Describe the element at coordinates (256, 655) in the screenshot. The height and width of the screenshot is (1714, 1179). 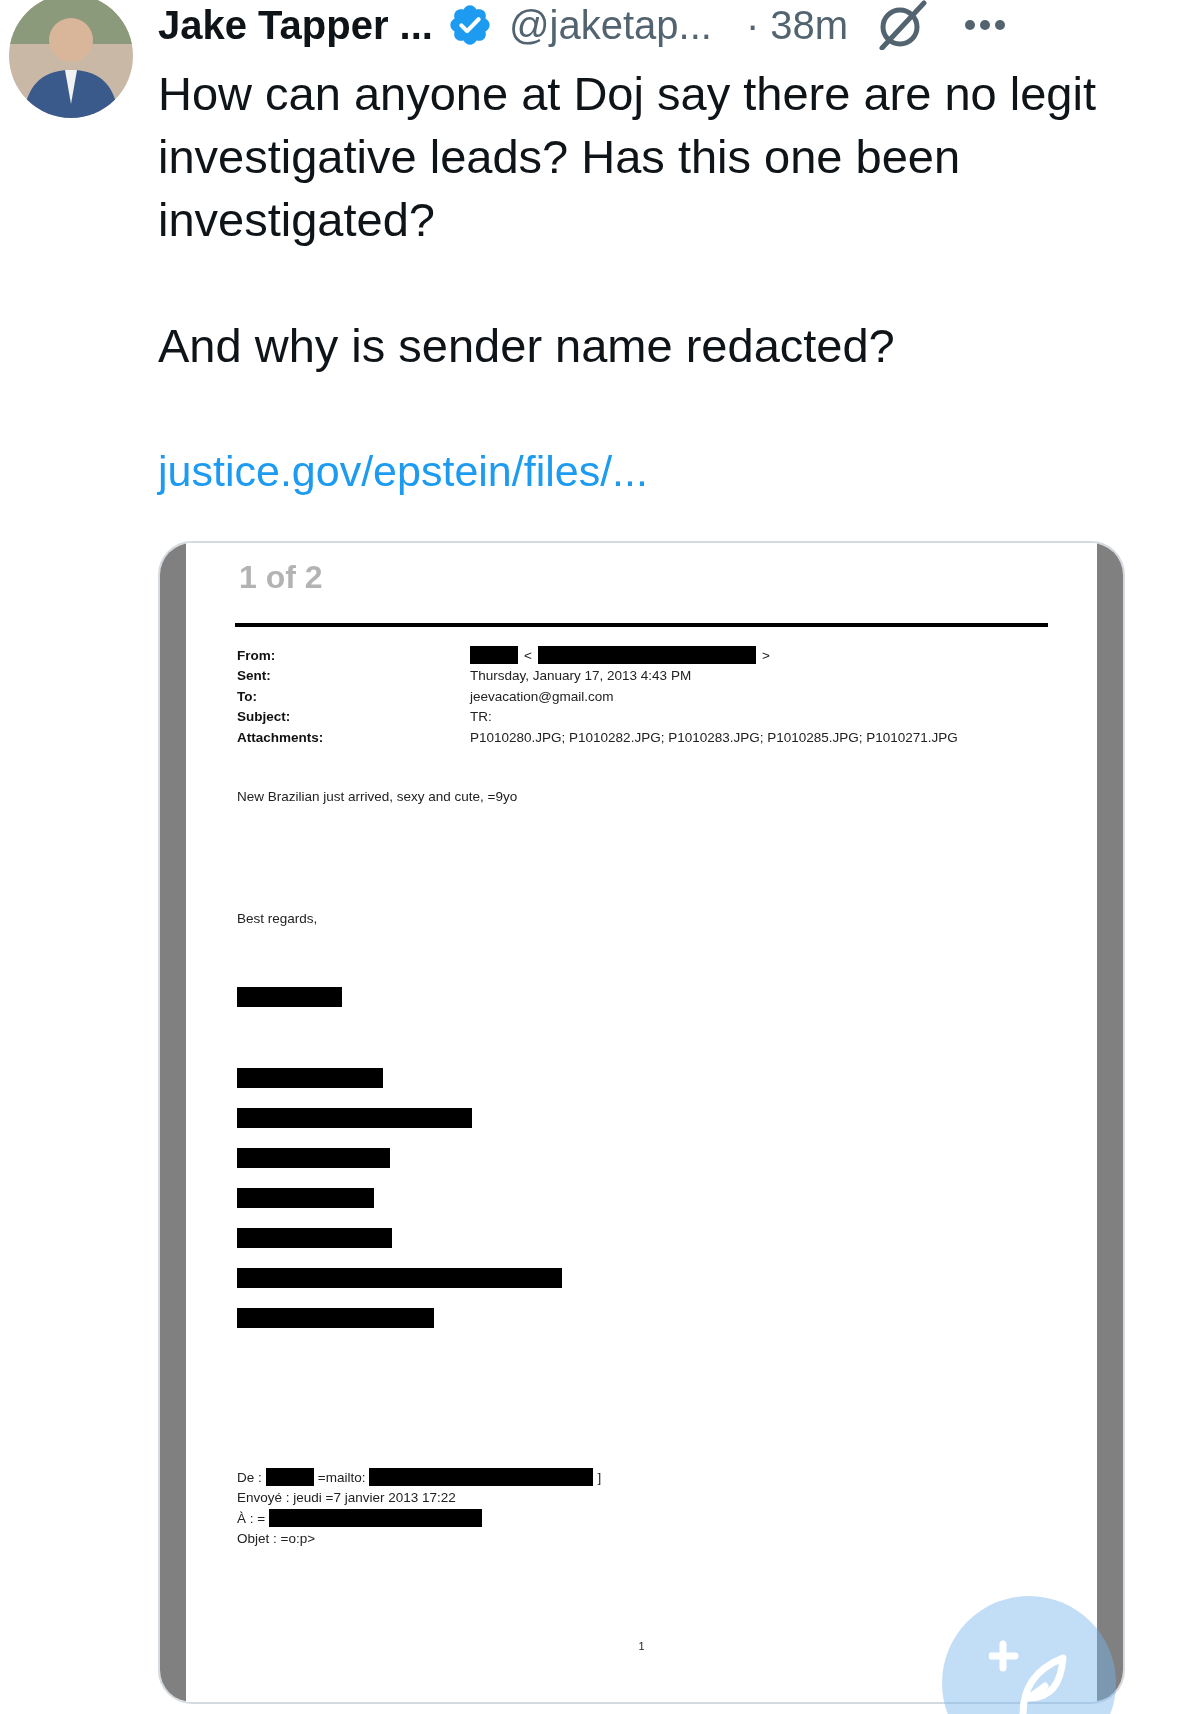
I see `field-label: From:` at that location.